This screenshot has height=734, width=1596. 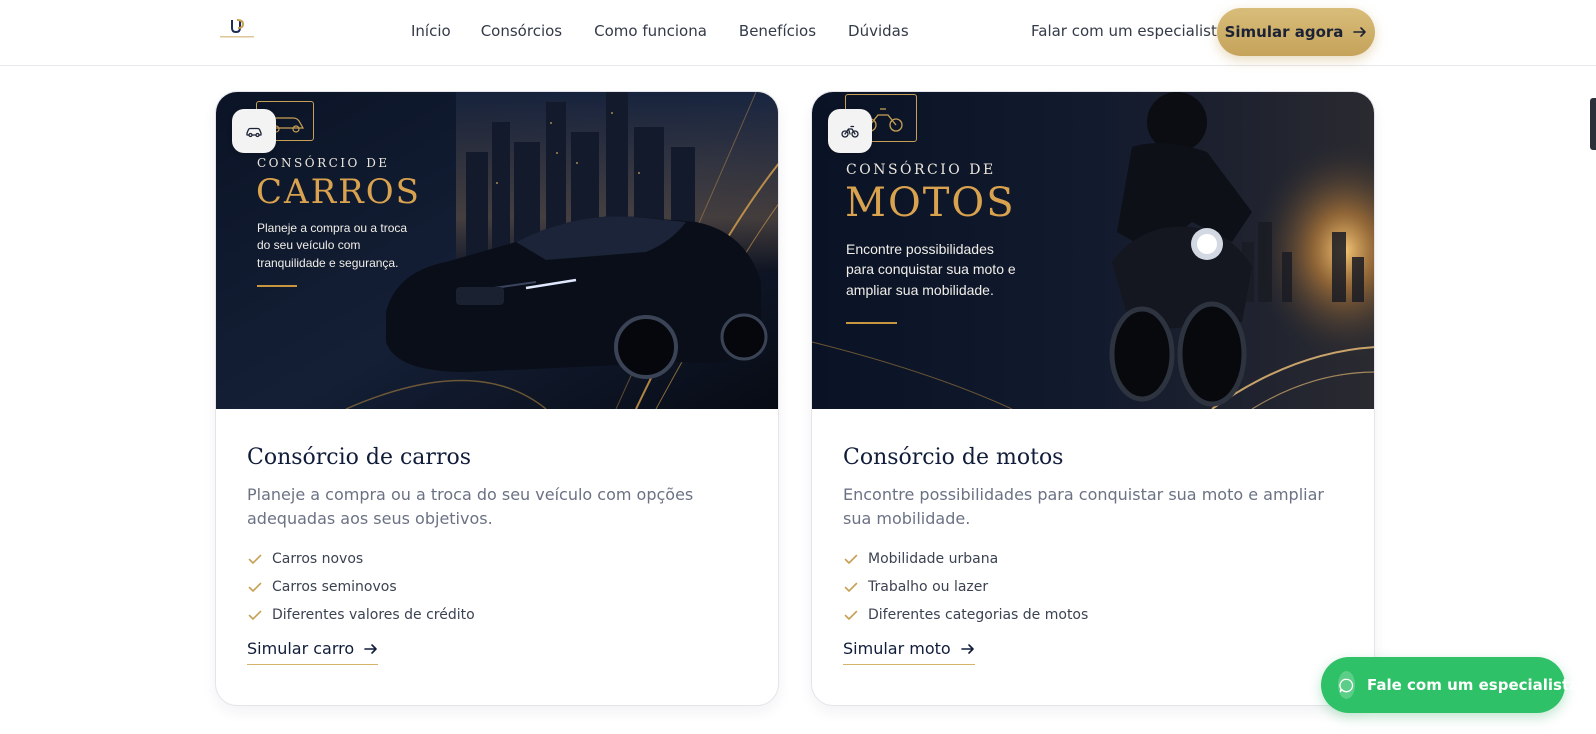 I want to click on feature-label: Mobilidade urbana, so click(x=933, y=559).